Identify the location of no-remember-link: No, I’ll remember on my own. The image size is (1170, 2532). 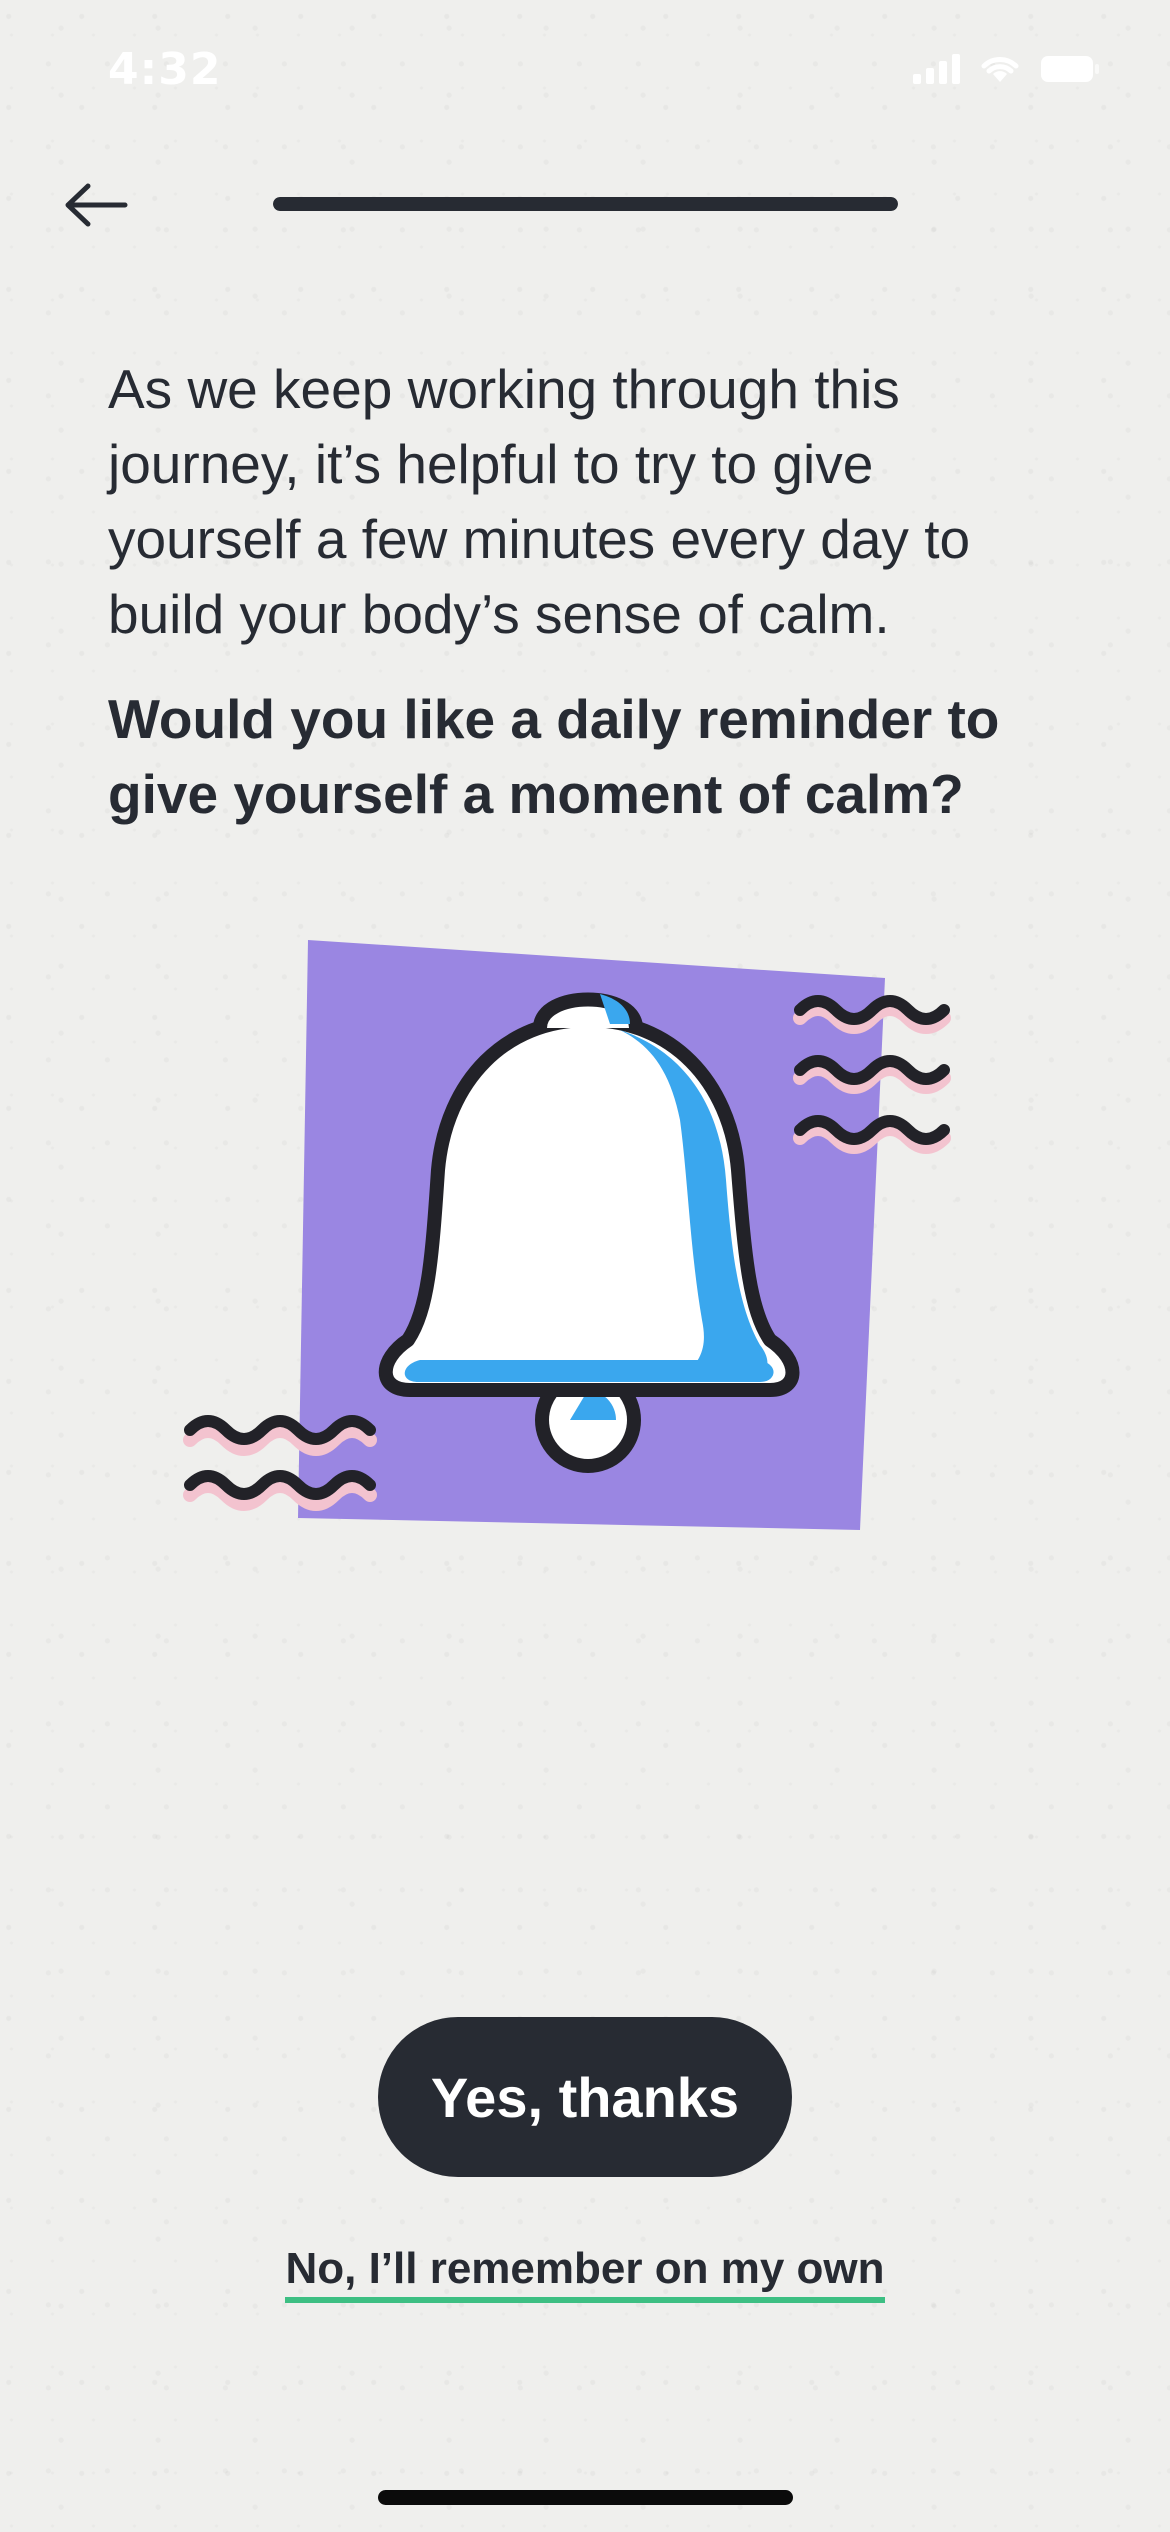
(585, 2273).